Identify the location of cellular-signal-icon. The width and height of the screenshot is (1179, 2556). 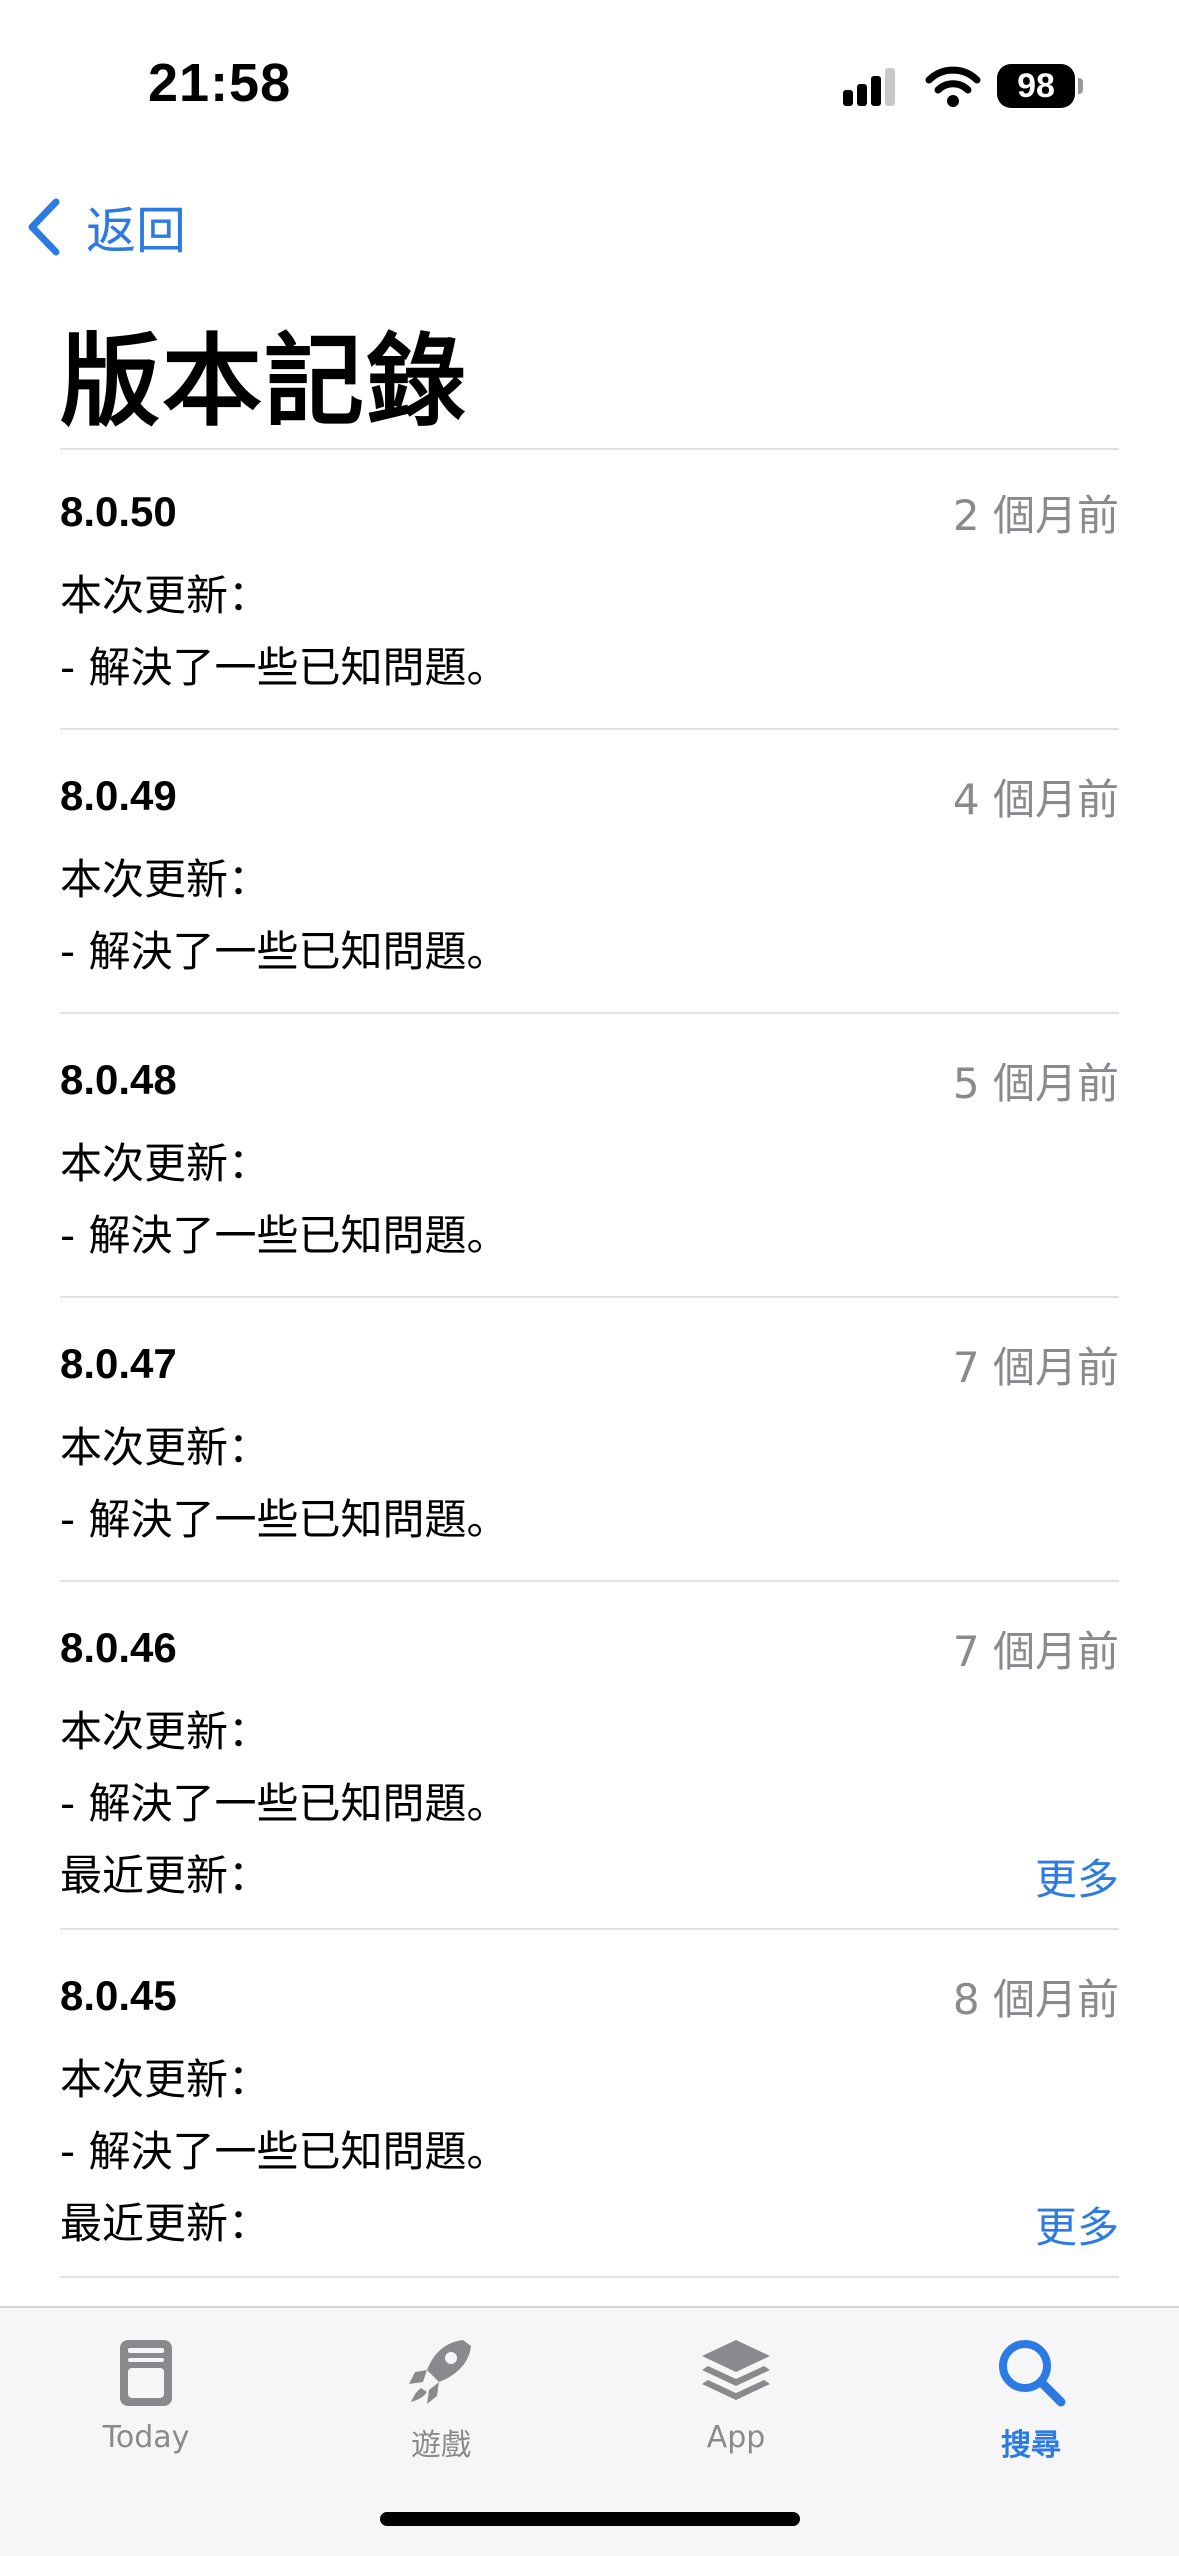
(869, 87).